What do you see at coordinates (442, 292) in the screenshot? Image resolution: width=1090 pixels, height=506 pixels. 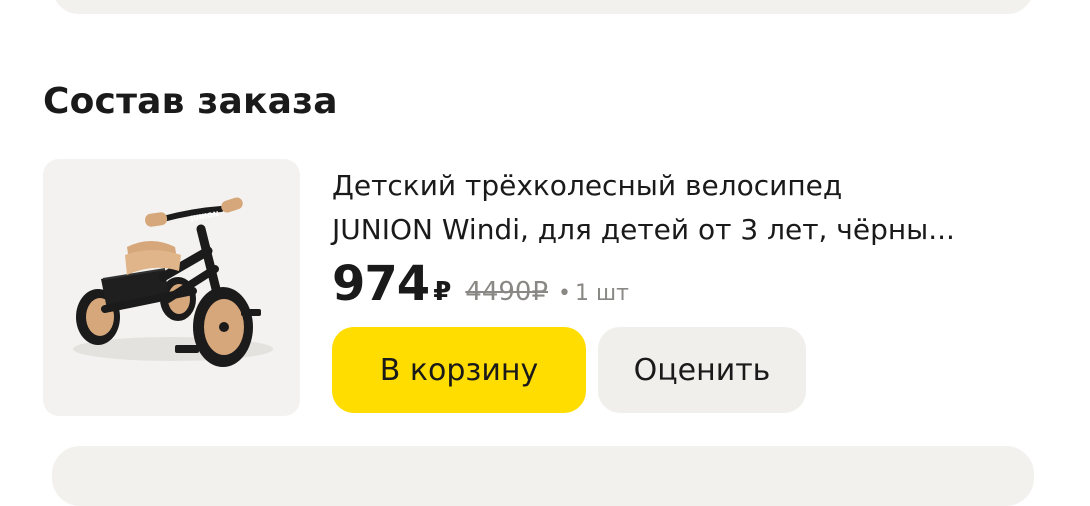 I see `currency-symbol: ₽` at bounding box center [442, 292].